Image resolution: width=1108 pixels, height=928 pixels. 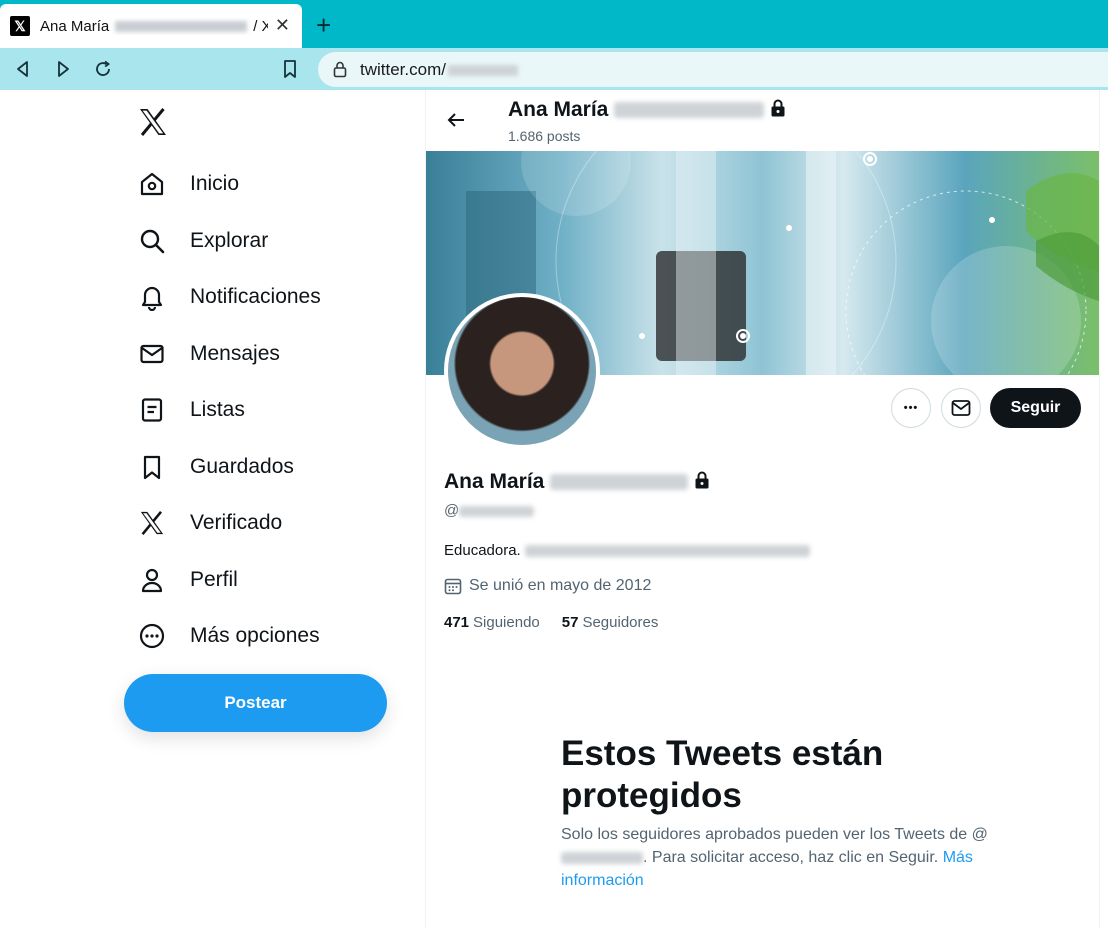 I want to click on sidebar-item-label: Mensajes, so click(x=235, y=353).